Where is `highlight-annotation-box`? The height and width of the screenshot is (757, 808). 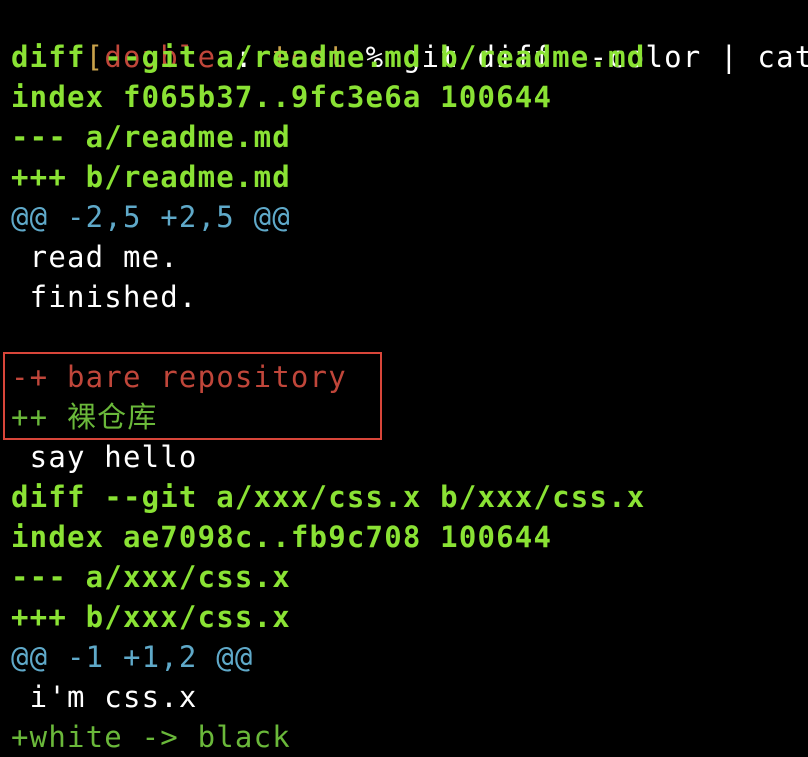
highlight-annotation-box is located at coordinates (192, 396).